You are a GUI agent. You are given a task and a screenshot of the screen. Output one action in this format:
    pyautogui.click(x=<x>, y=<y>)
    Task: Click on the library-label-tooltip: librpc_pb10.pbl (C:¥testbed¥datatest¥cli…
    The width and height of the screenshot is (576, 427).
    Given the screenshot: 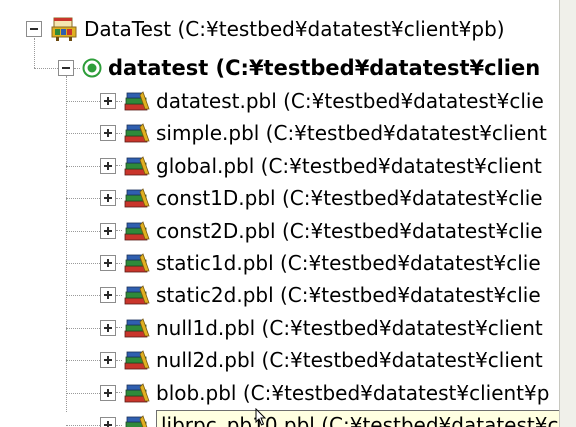 What is the action you would take?
    pyautogui.click(x=366, y=418)
    